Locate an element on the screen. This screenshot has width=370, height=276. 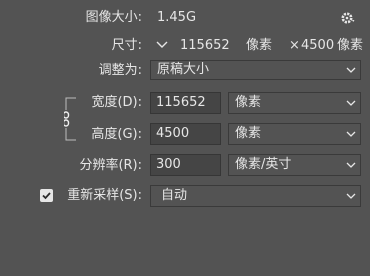
resample-value: 自动 is located at coordinates (174, 195).